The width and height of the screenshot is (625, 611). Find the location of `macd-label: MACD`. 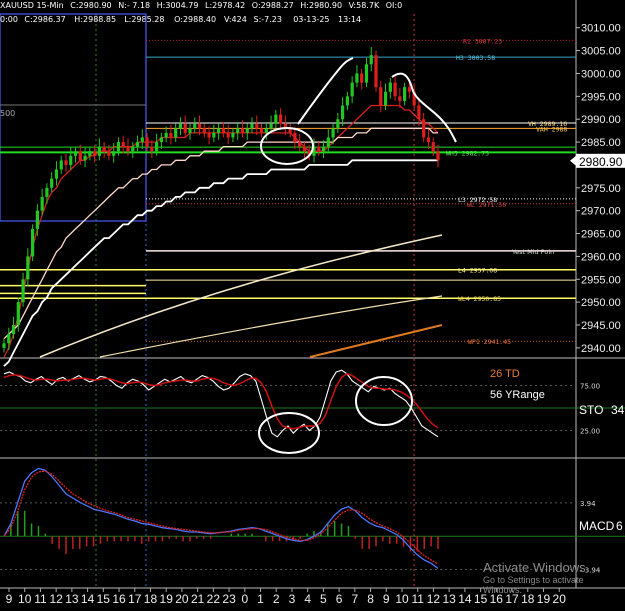

macd-label: MACD is located at coordinates (597, 526).